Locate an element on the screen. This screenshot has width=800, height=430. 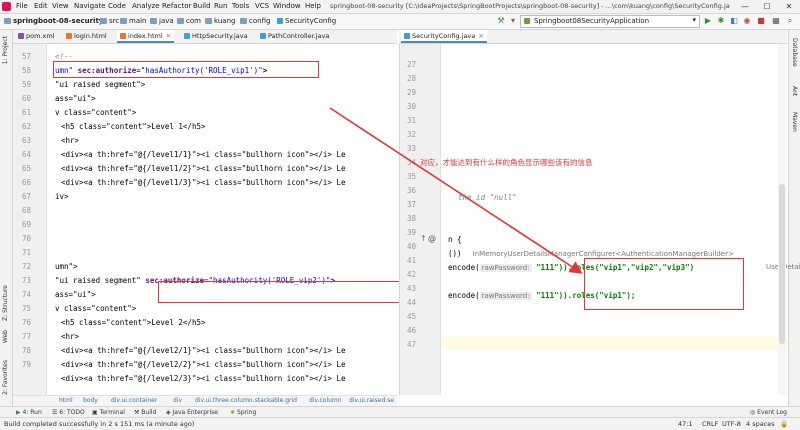
annotation-arrow is located at coordinates (456, 190).